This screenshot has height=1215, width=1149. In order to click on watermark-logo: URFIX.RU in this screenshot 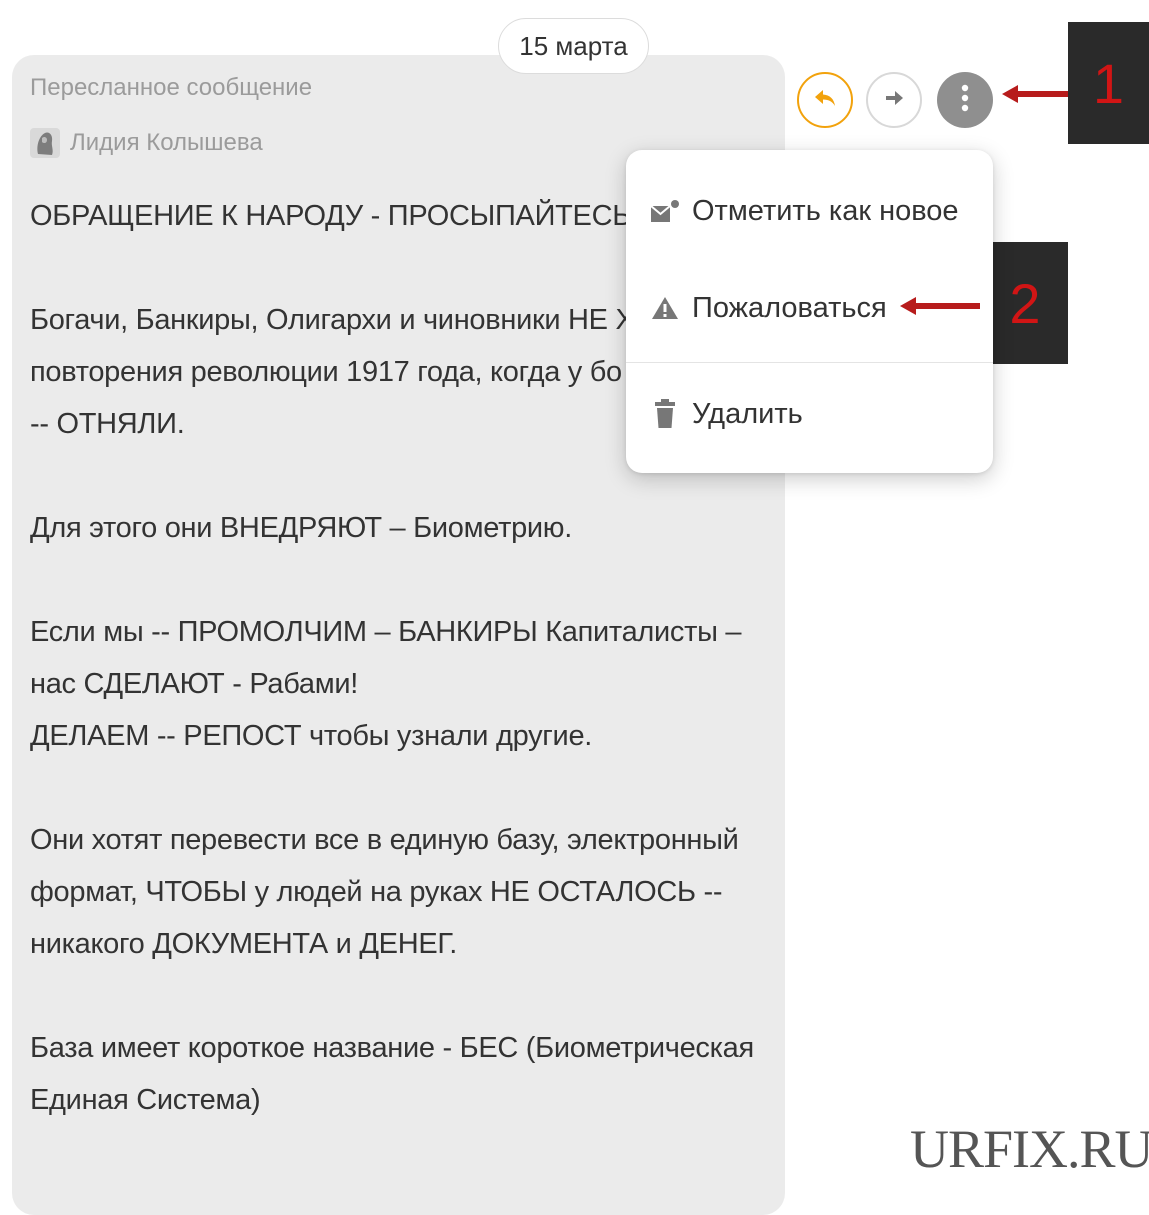, I will do `click(1029, 1149)`.